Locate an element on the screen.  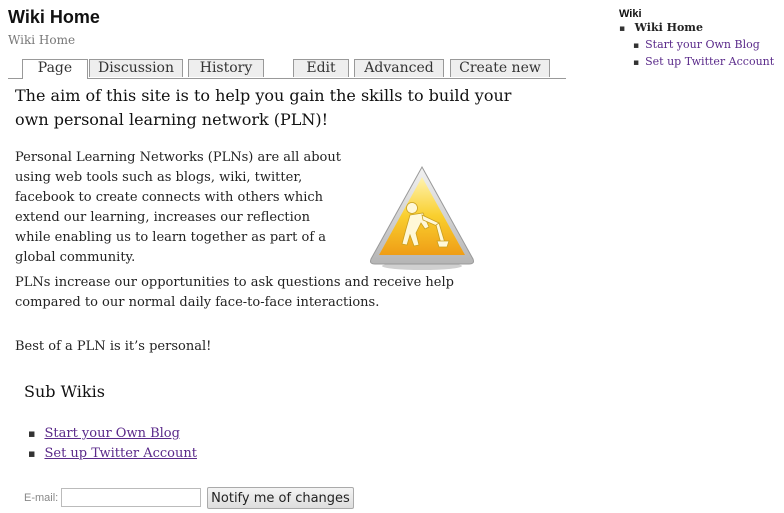
sidebar-item-blog: Start your Own Blog is located at coordinates (703, 45).